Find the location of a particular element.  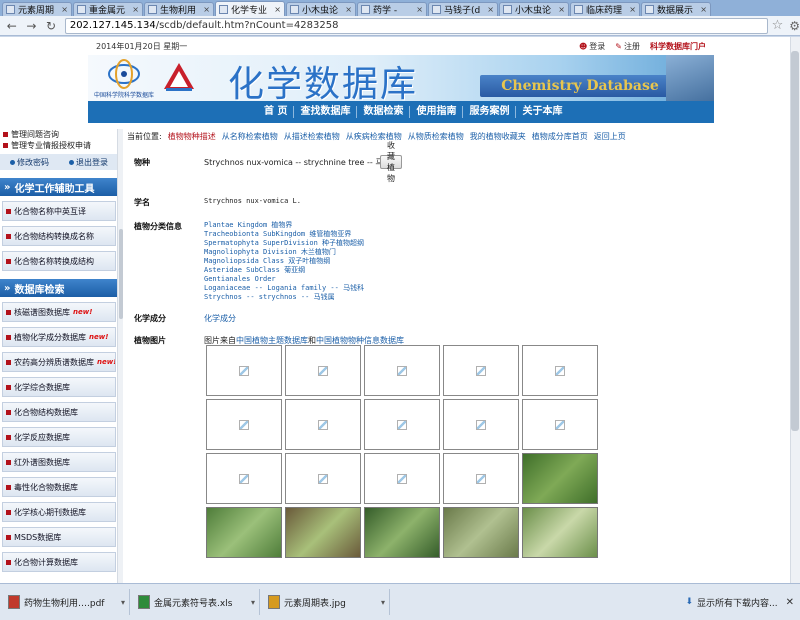

nav-item: 服务案例 is located at coordinates (490, 112).